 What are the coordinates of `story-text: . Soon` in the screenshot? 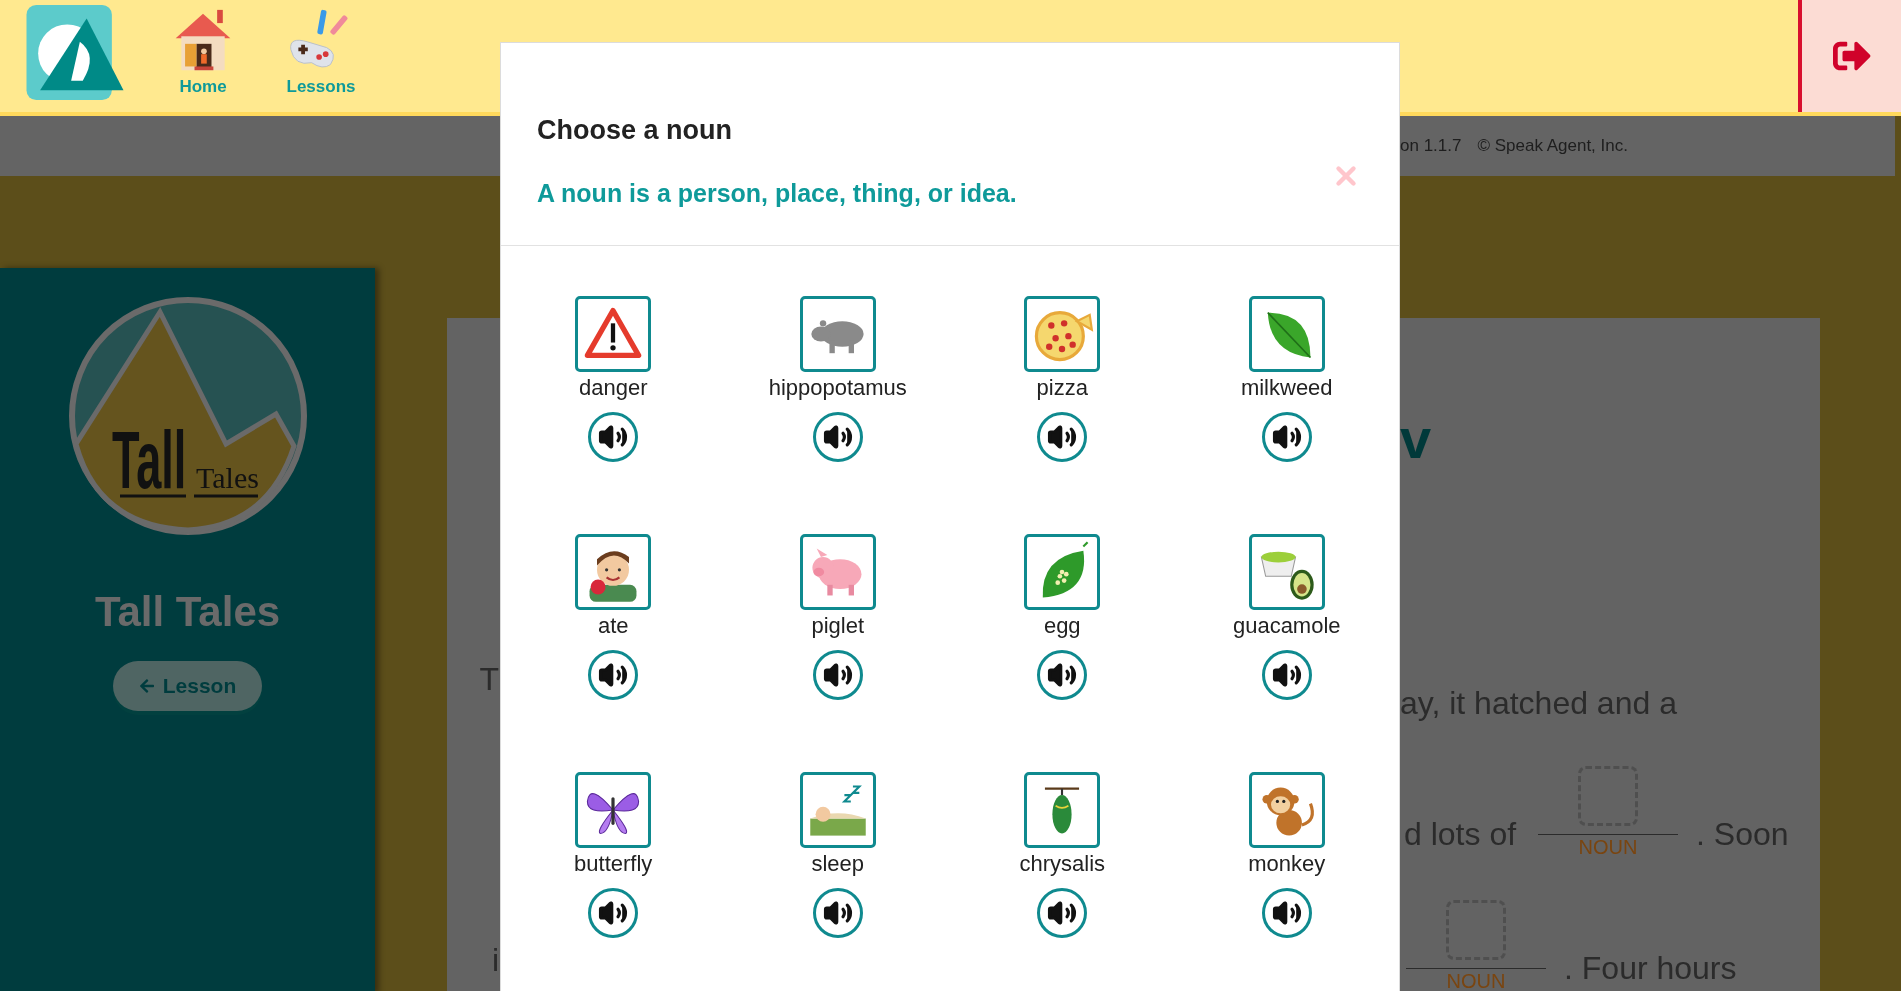 It's located at (1742, 834).